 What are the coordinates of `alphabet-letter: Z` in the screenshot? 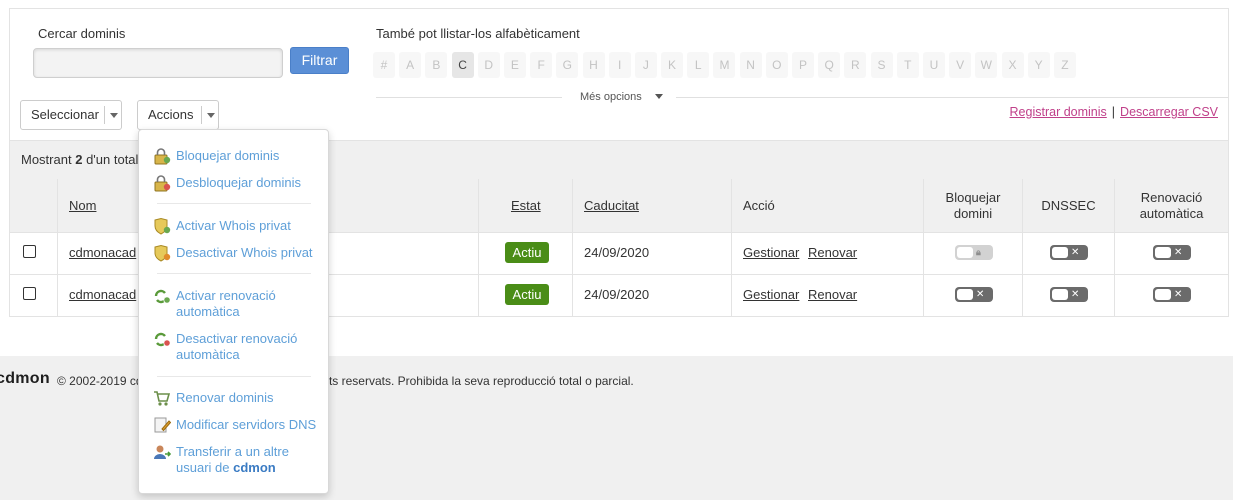 It's located at (1064, 65).